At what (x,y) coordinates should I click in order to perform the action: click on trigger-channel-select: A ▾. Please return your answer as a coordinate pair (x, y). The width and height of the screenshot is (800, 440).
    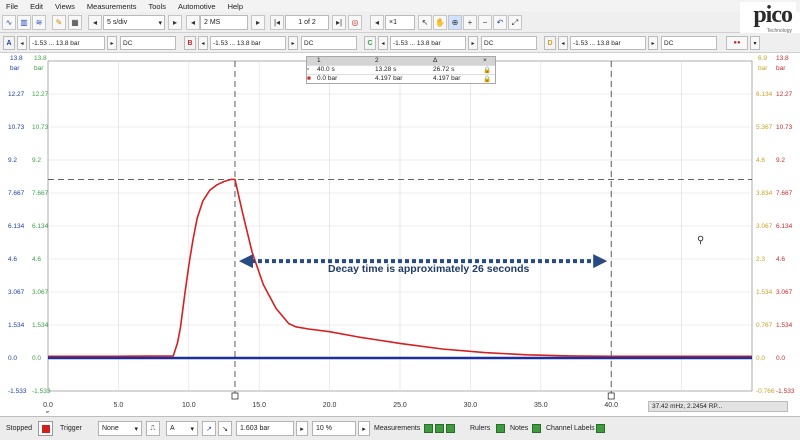
    Looking at the image, I should click on (182, 428).